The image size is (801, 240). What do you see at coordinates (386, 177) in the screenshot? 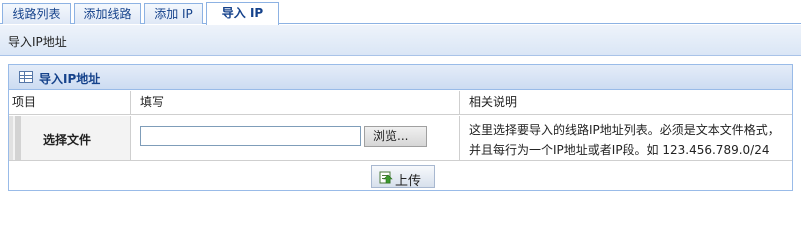
I see `upload-icon` at bounding box center [386, 177].